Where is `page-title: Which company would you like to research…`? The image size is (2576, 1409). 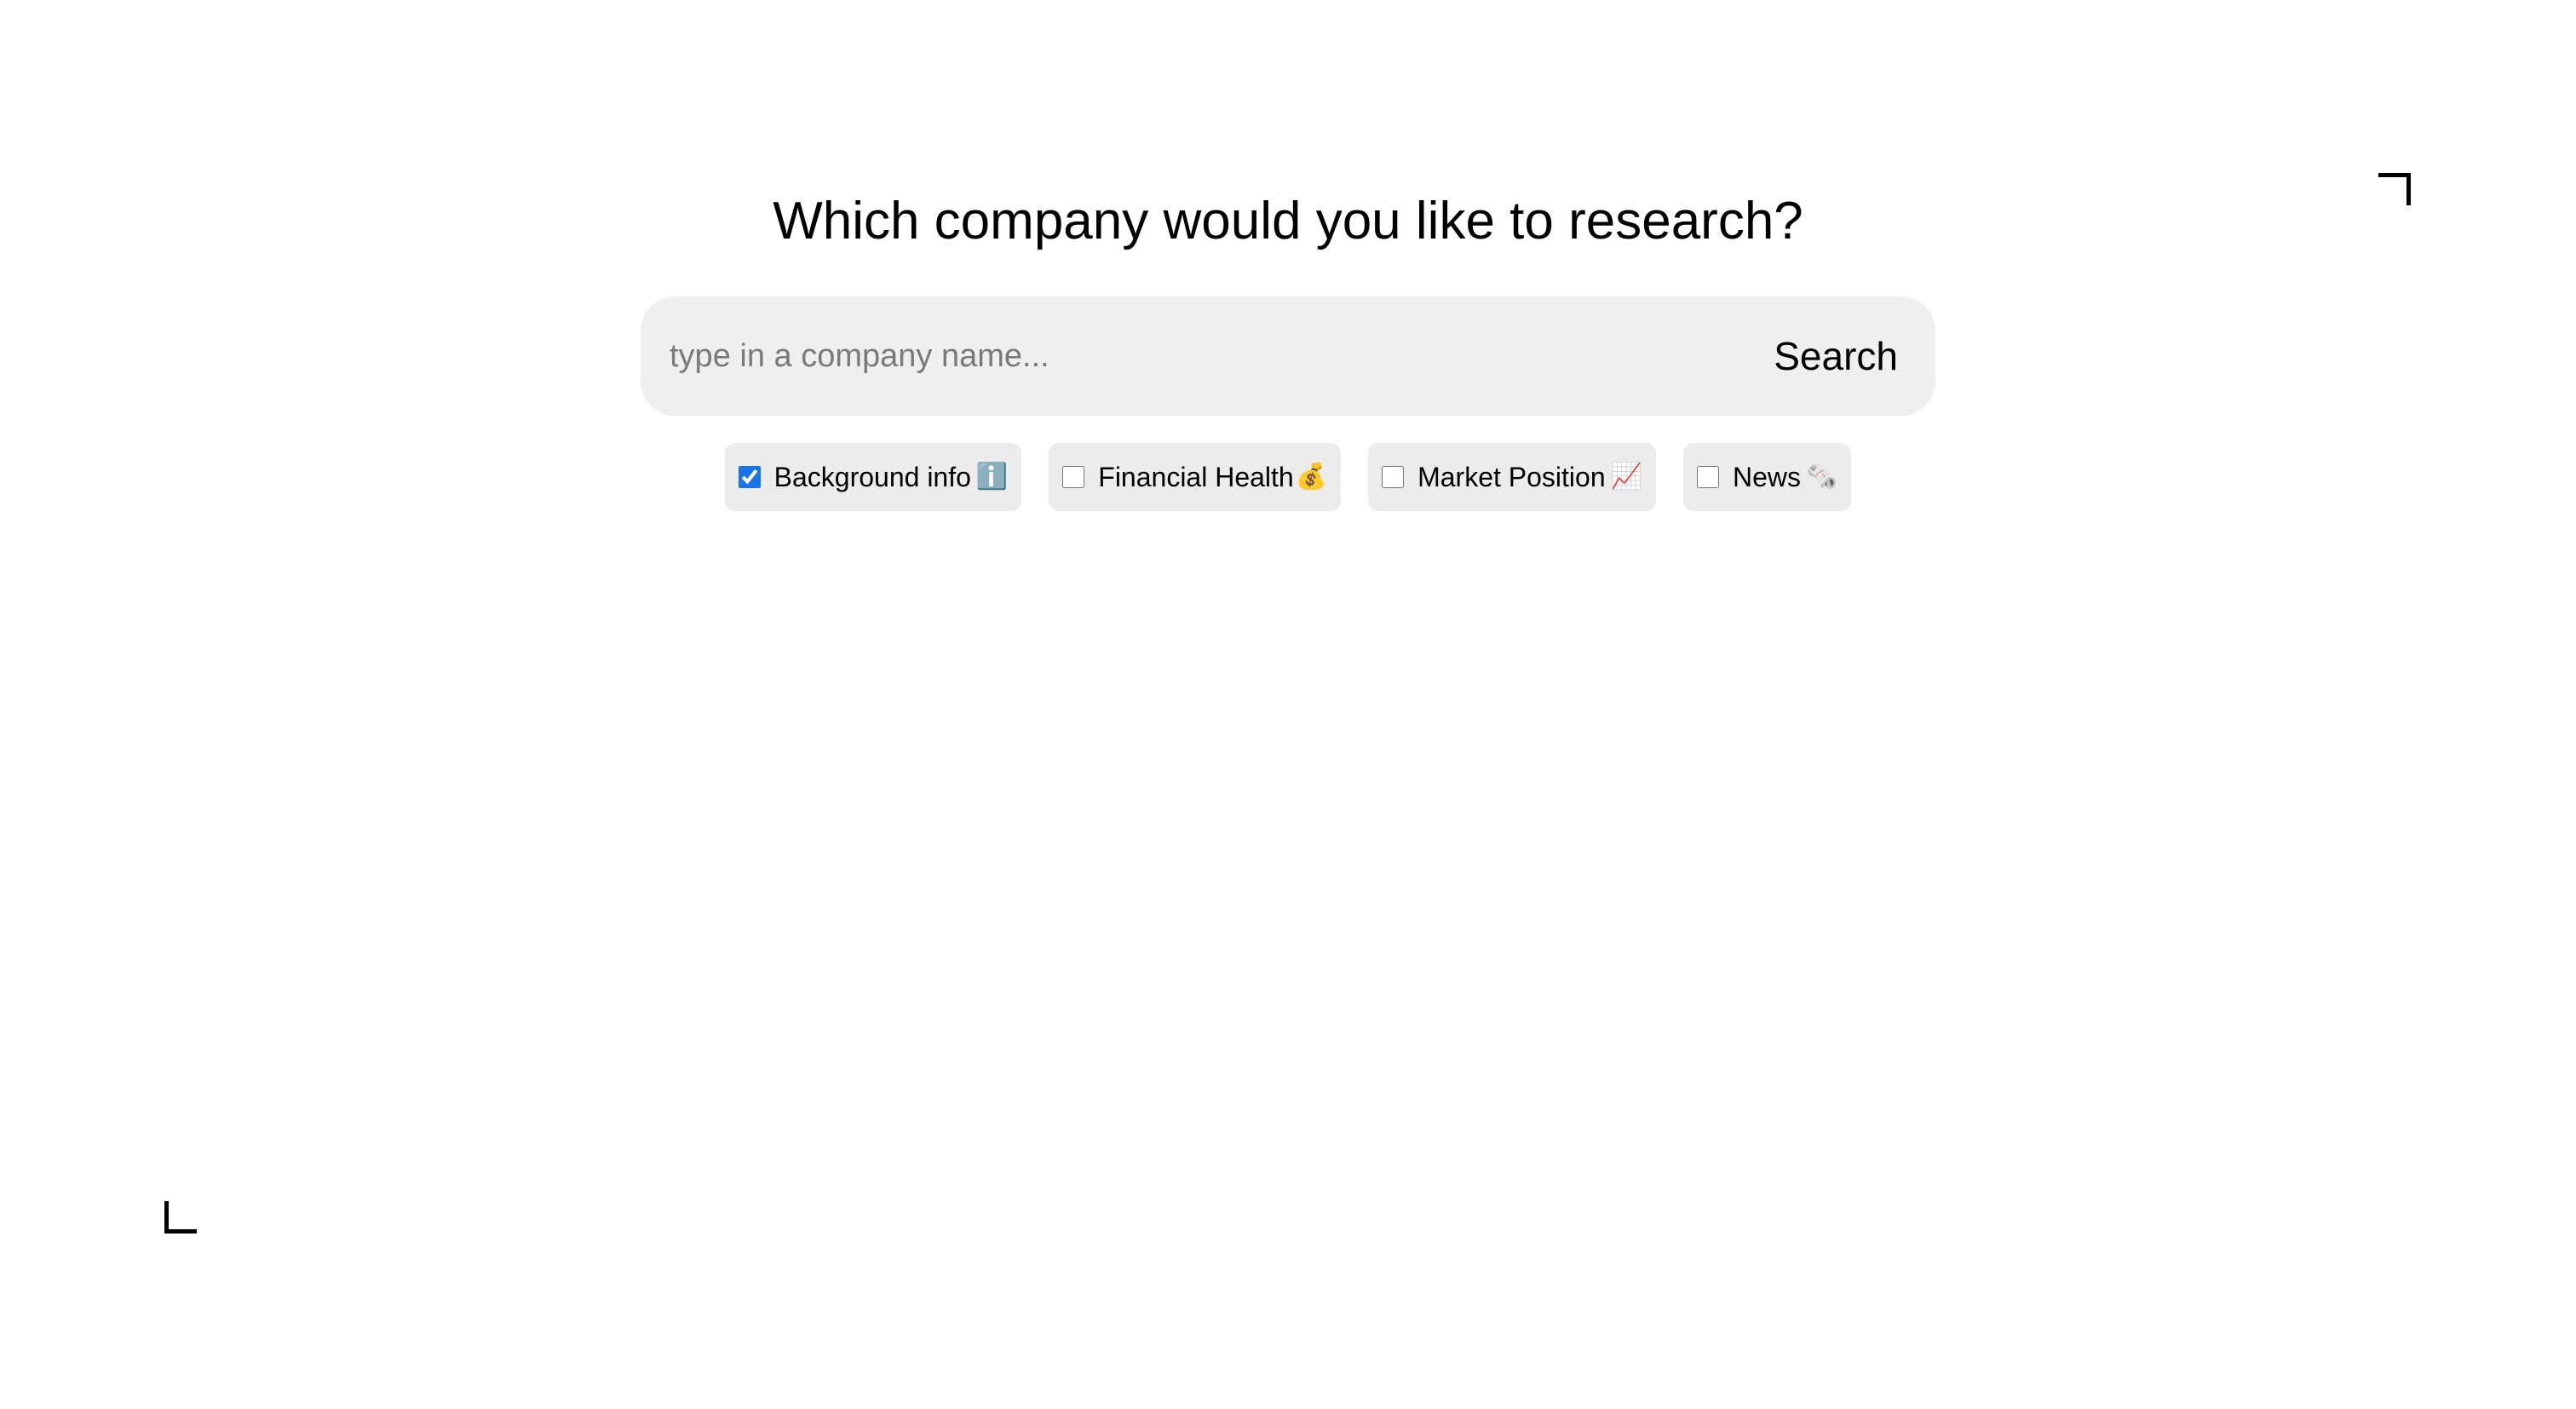 page-title: Which company would you like to research… is located at coordinates (1288, 221).